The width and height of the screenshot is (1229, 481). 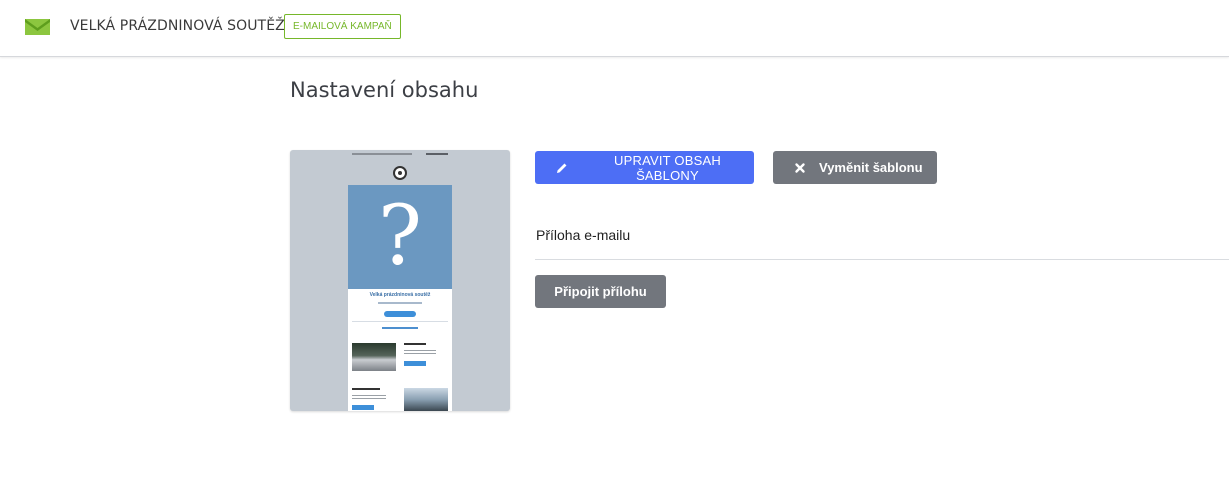 What do you see at coordinates (400, 328) in the screenshot?
I see `preview-link` at bounding box center [400, 328].